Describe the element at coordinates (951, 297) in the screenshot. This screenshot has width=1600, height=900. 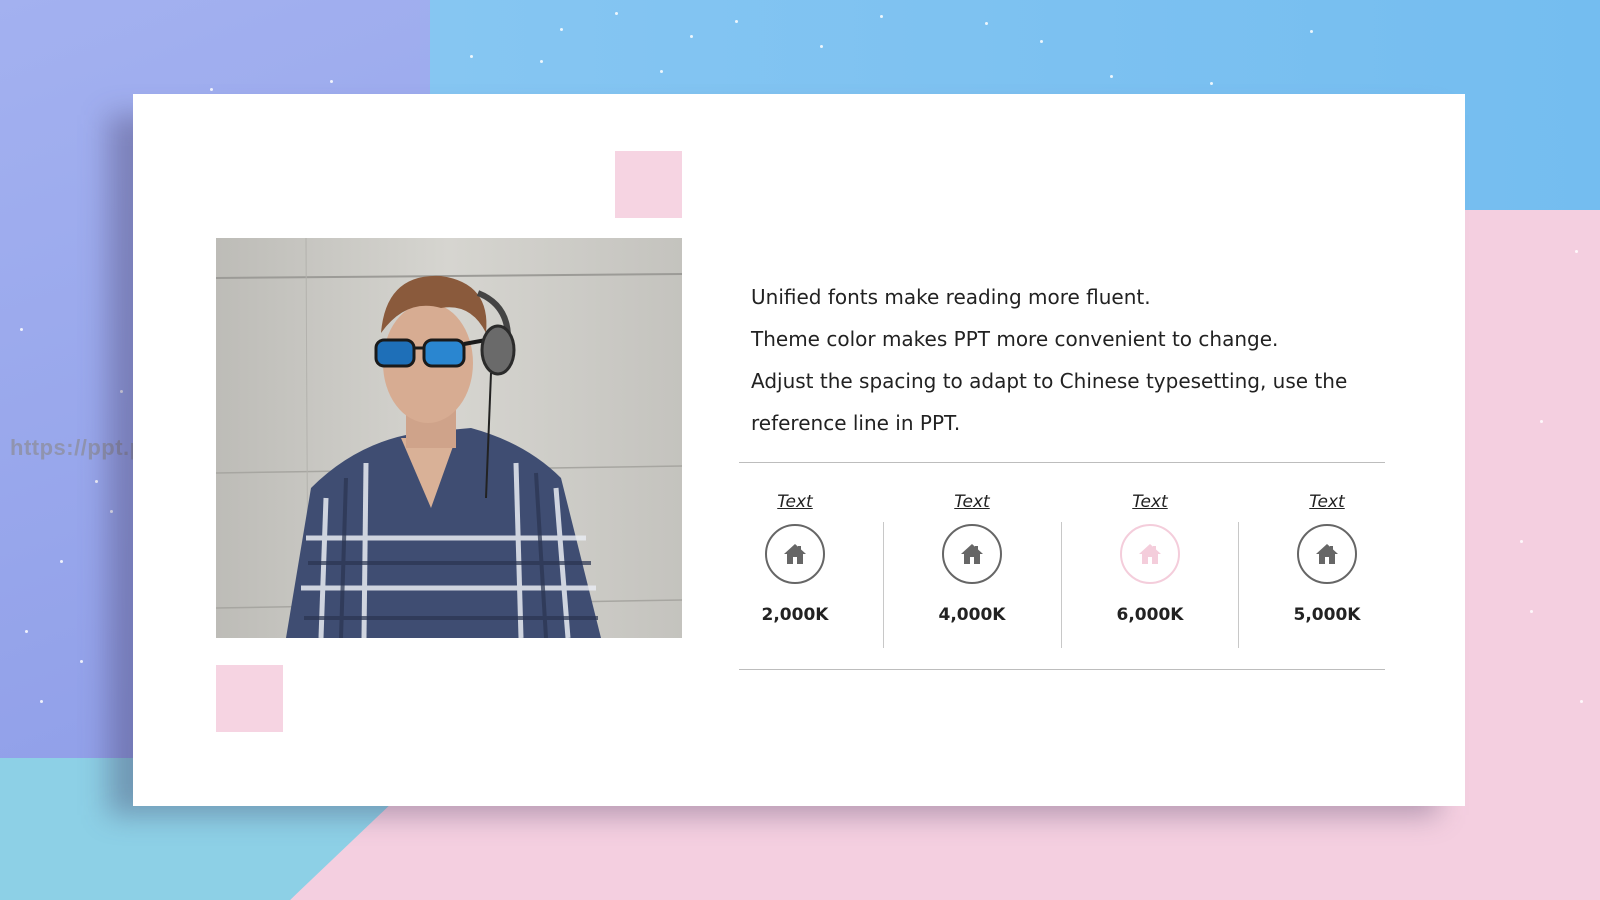
I see `body-text-line: Unified fonts make reading more fluent.` at that location.